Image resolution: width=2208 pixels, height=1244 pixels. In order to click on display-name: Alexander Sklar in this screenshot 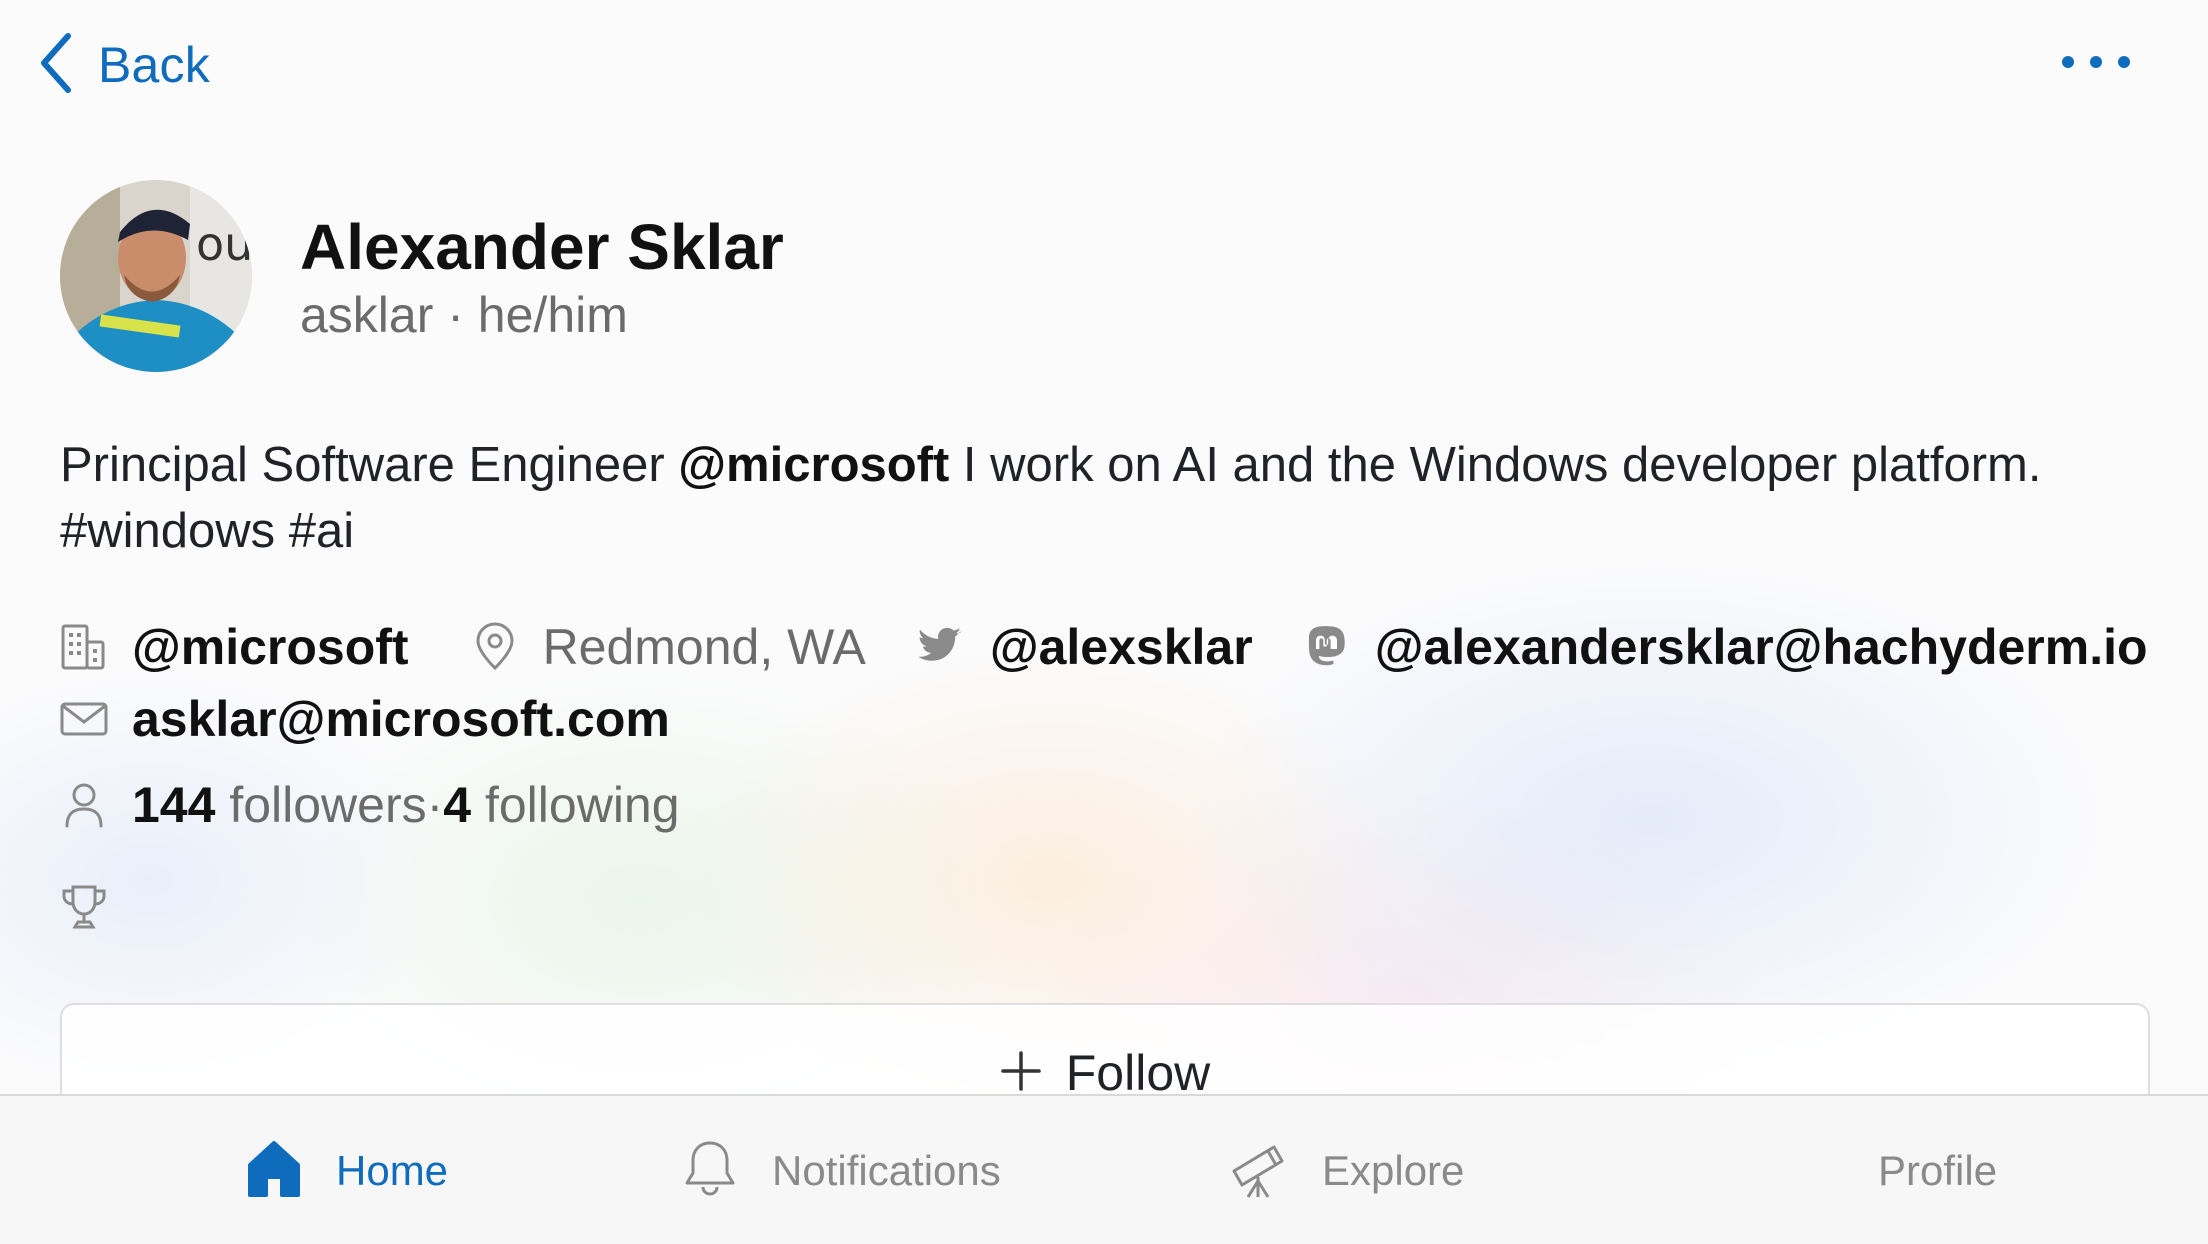, I will do `click(542, 247)`.